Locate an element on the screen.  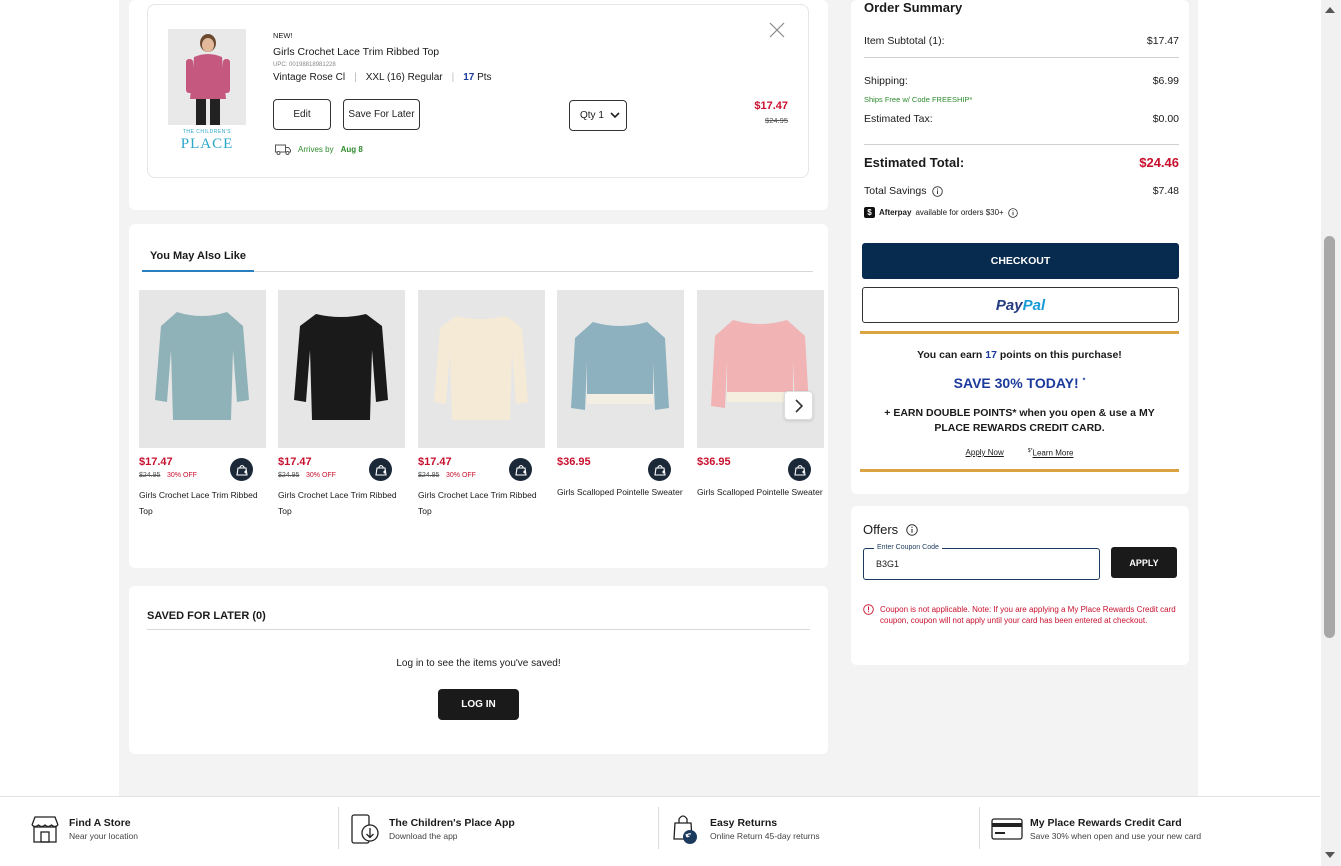
footer-subtitle: Online Return 45-day returns is located at coordinates (765, 835).